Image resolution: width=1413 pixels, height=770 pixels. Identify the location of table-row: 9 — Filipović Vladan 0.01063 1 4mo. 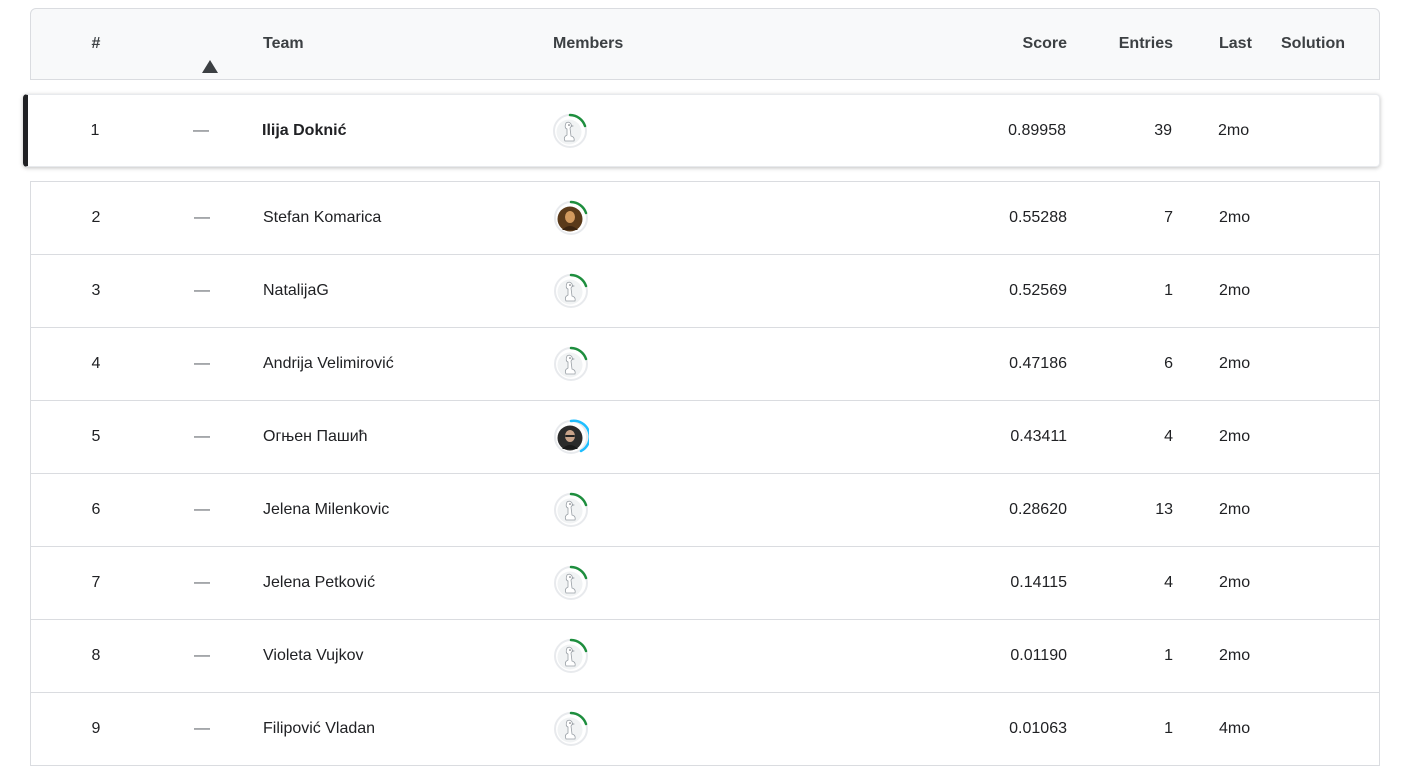
(705, 729).